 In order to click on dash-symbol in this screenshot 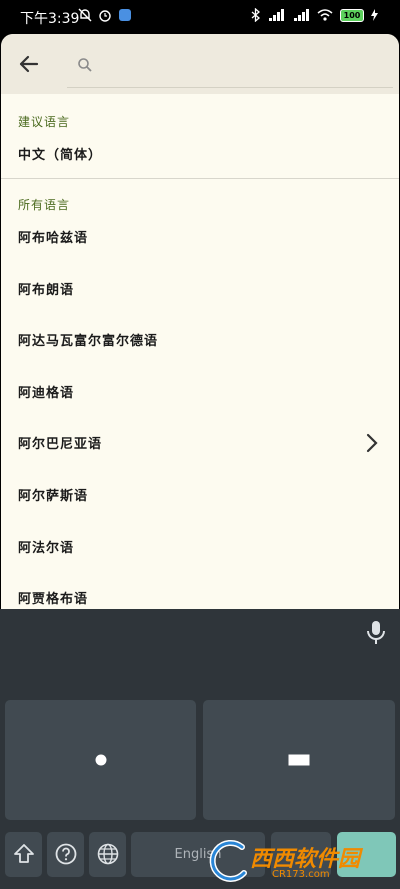, I will do `click(299, 760)`.